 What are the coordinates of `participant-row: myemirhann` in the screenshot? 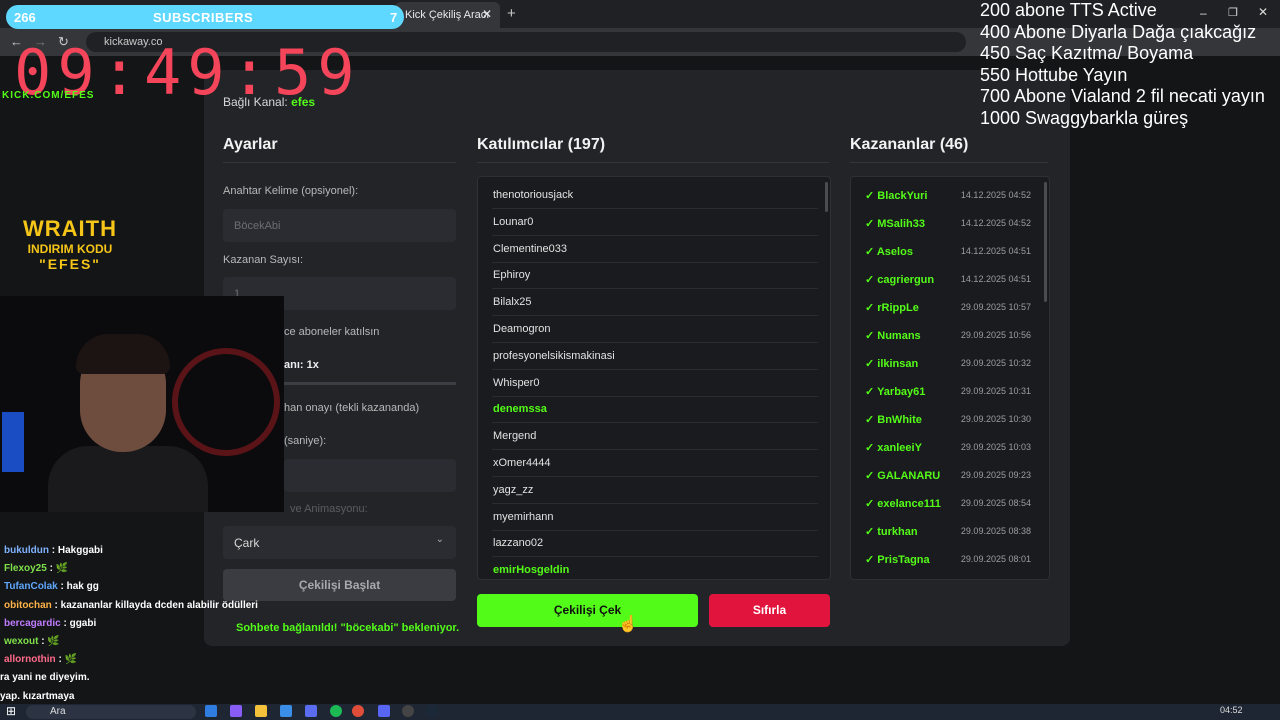 It's located at (655, 517).